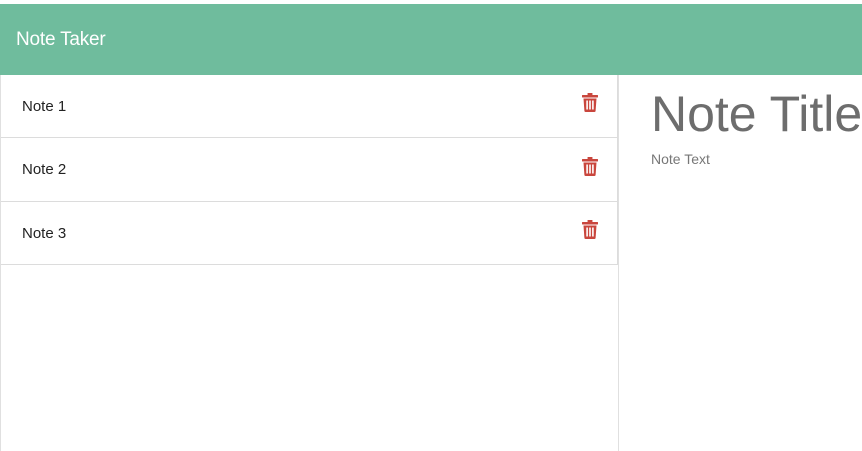 This screenshot has height=451, width=862. Describe the element at coordinates (44, 106) in the screenshot. I see `note-list-item-title: Note 1` at that location.